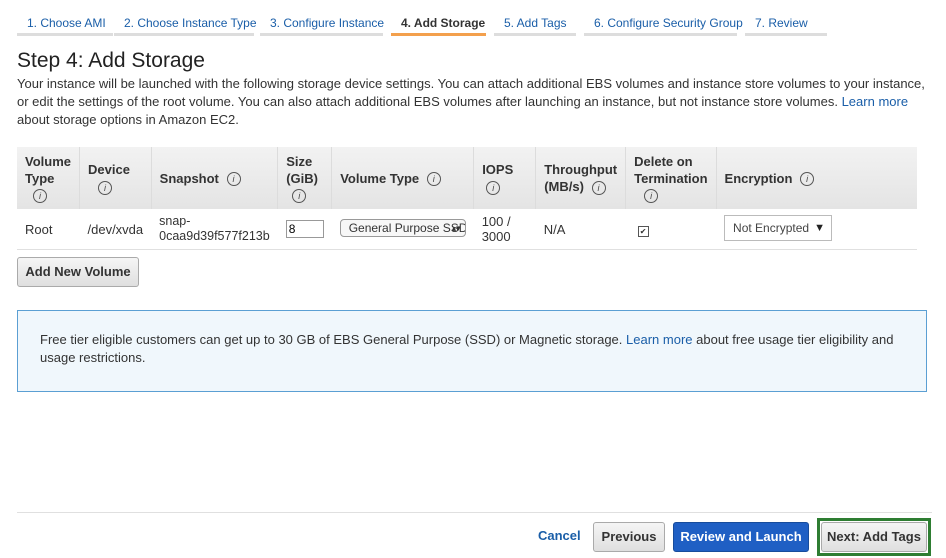 This screenshot has height=558, width=946. What do you see at coordinates (659, 339) in the screenshot?
I see `notice-learn-more-link: Learn more` at bounding box center [659, 339].